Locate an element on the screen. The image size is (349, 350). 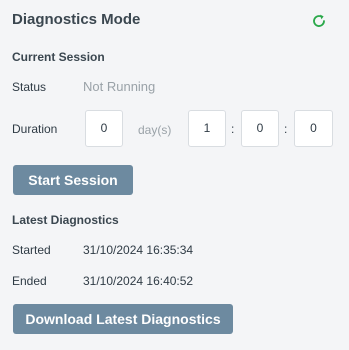
days-input: 0 is located at coordinates (104, 128).